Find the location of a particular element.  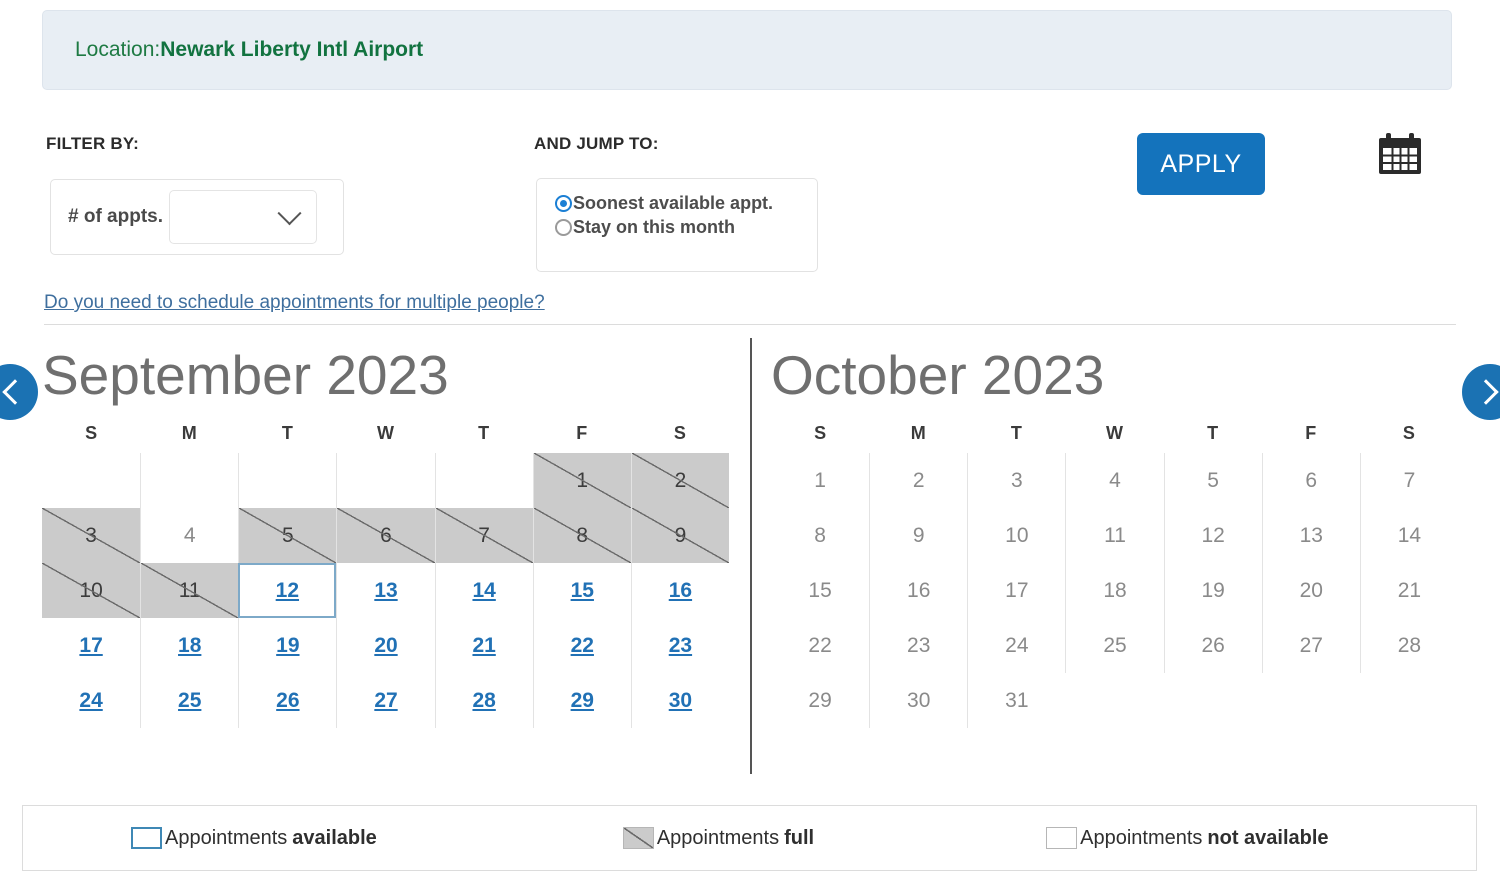

radio-stay-on-month-input is located at coordinates (563, 227).